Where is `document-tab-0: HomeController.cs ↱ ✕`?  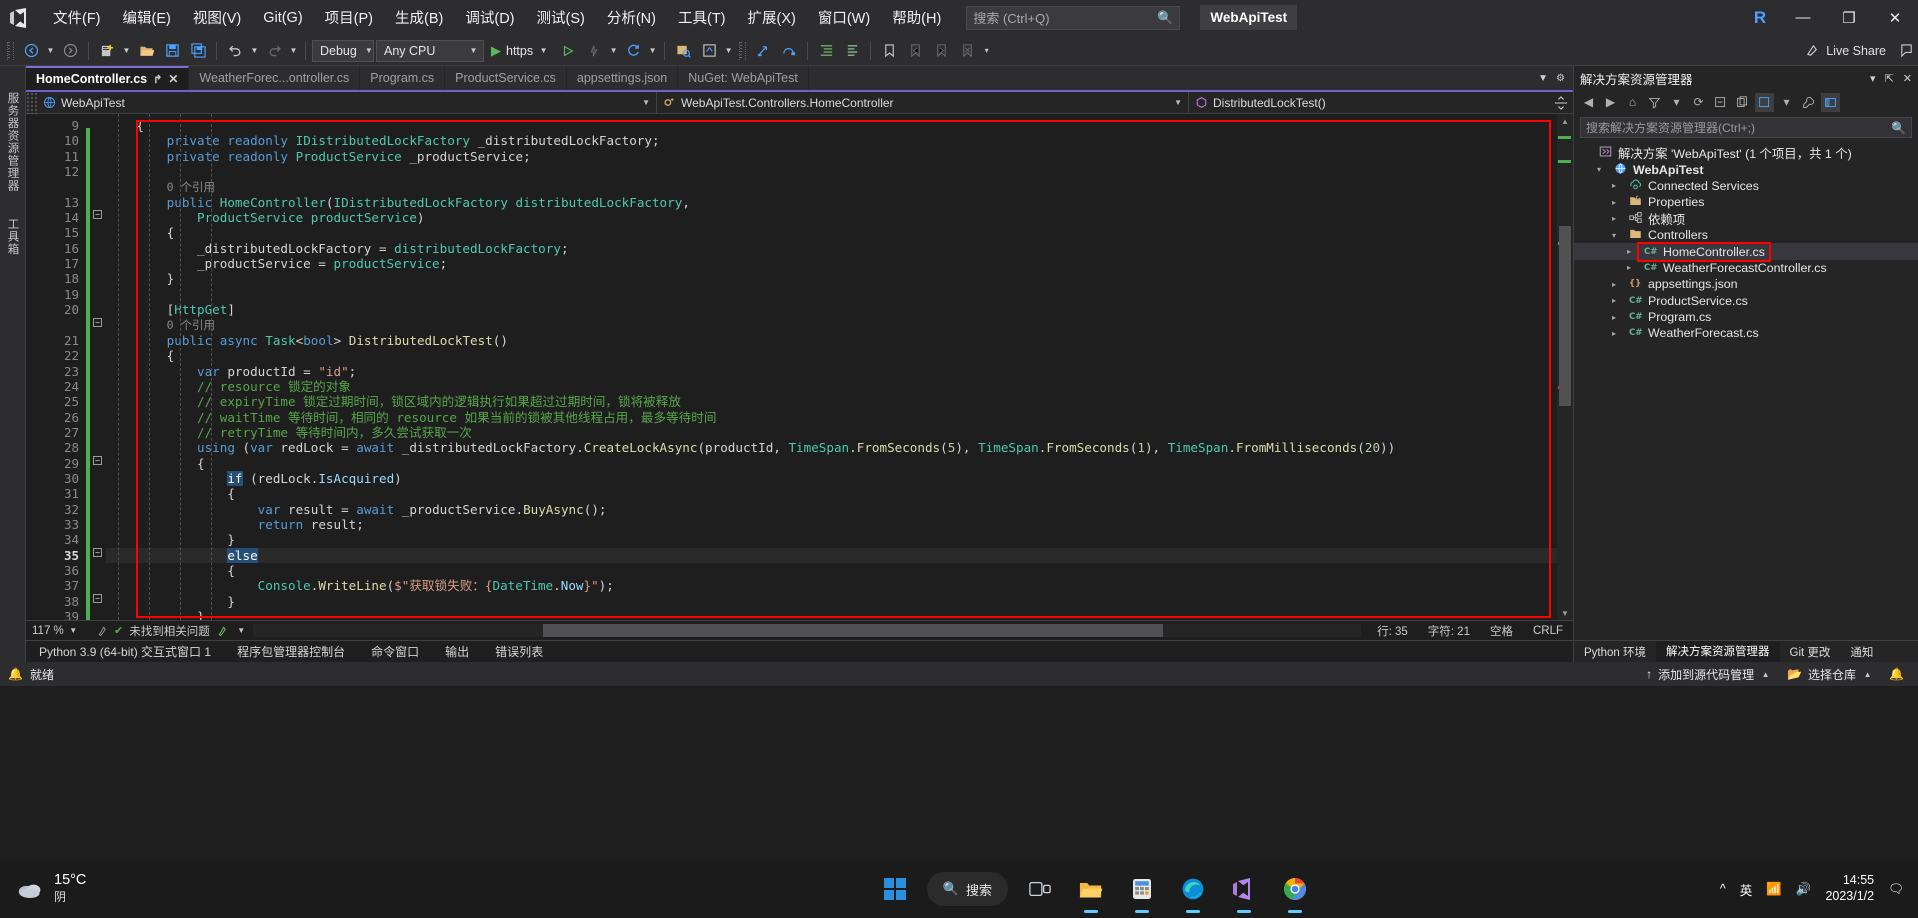 document-tab-0: HomeController.cs ↱ ✕ is located at coordinates (108, 78).